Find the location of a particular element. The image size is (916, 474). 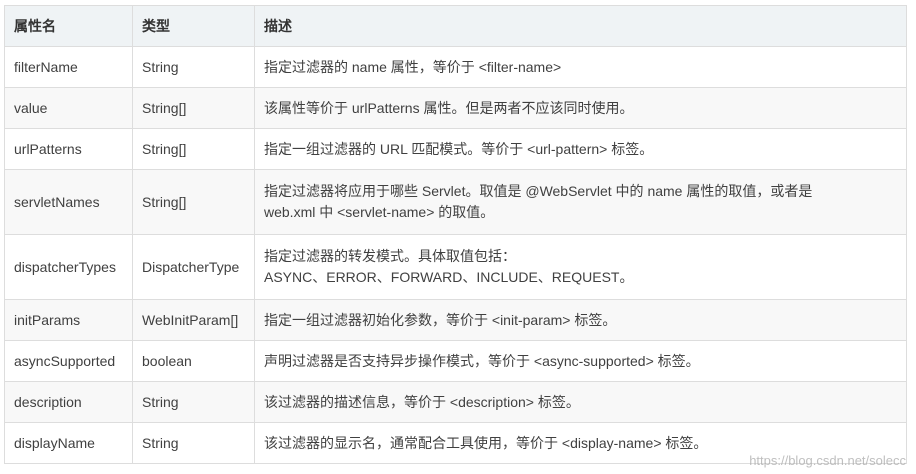

cell-attribute-name: filterName is located at coordinates (68, 67).